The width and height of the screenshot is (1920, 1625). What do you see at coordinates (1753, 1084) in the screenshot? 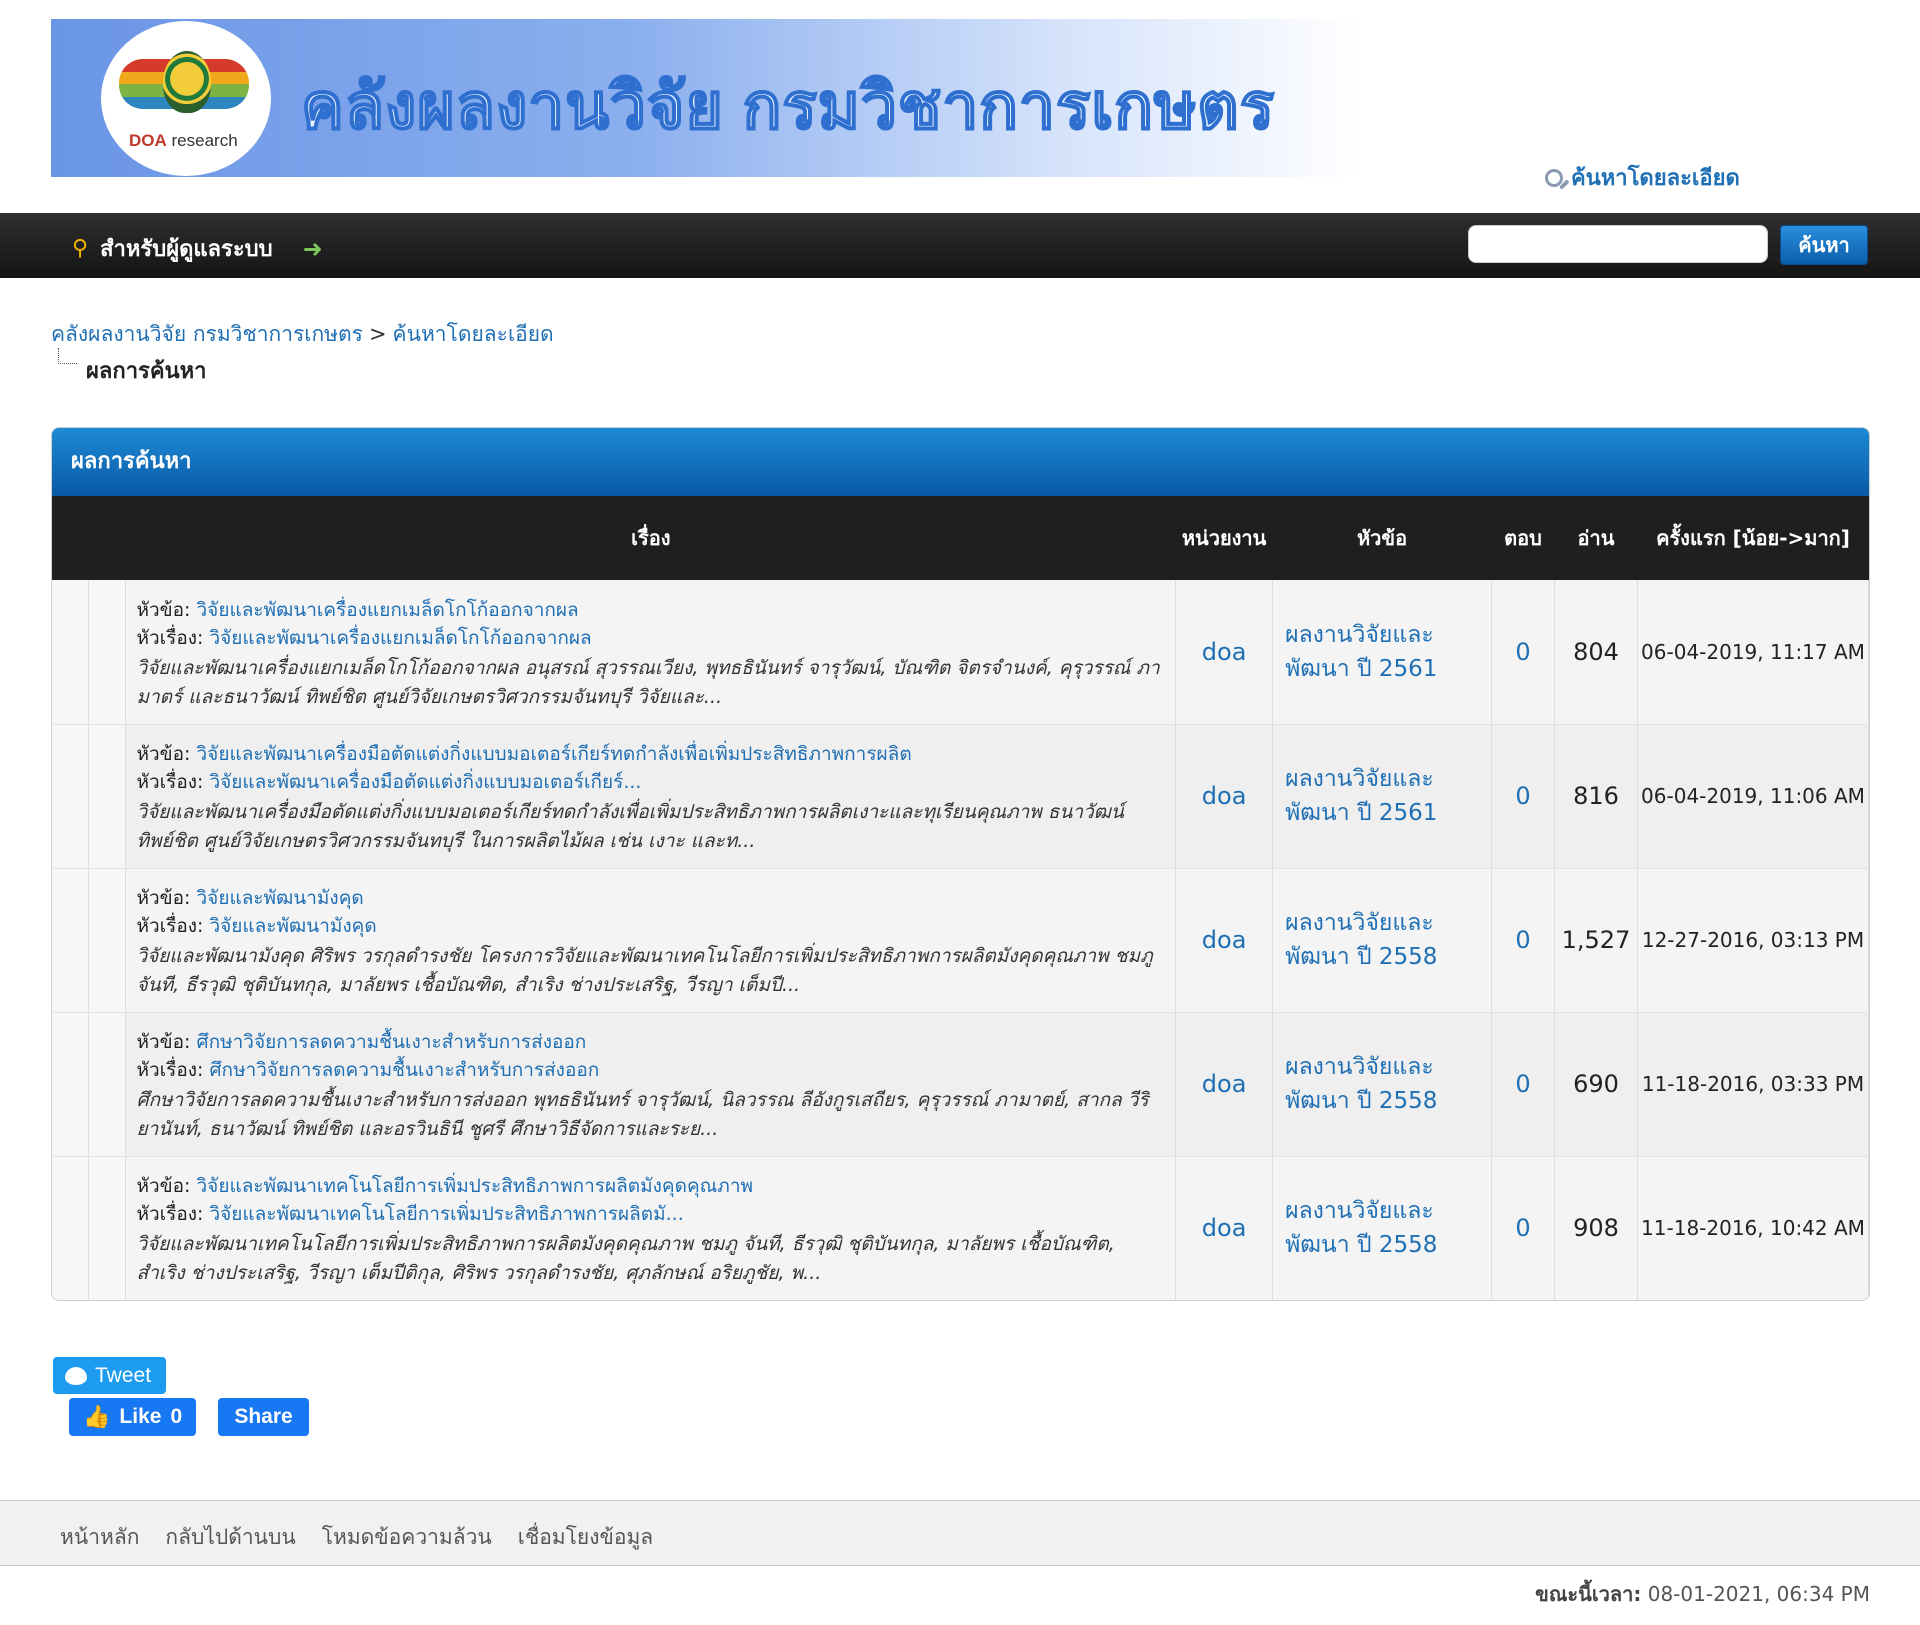
I see `row-date: 11-18-2016, 03:33 PM` at bounding box center [1753, 1084].